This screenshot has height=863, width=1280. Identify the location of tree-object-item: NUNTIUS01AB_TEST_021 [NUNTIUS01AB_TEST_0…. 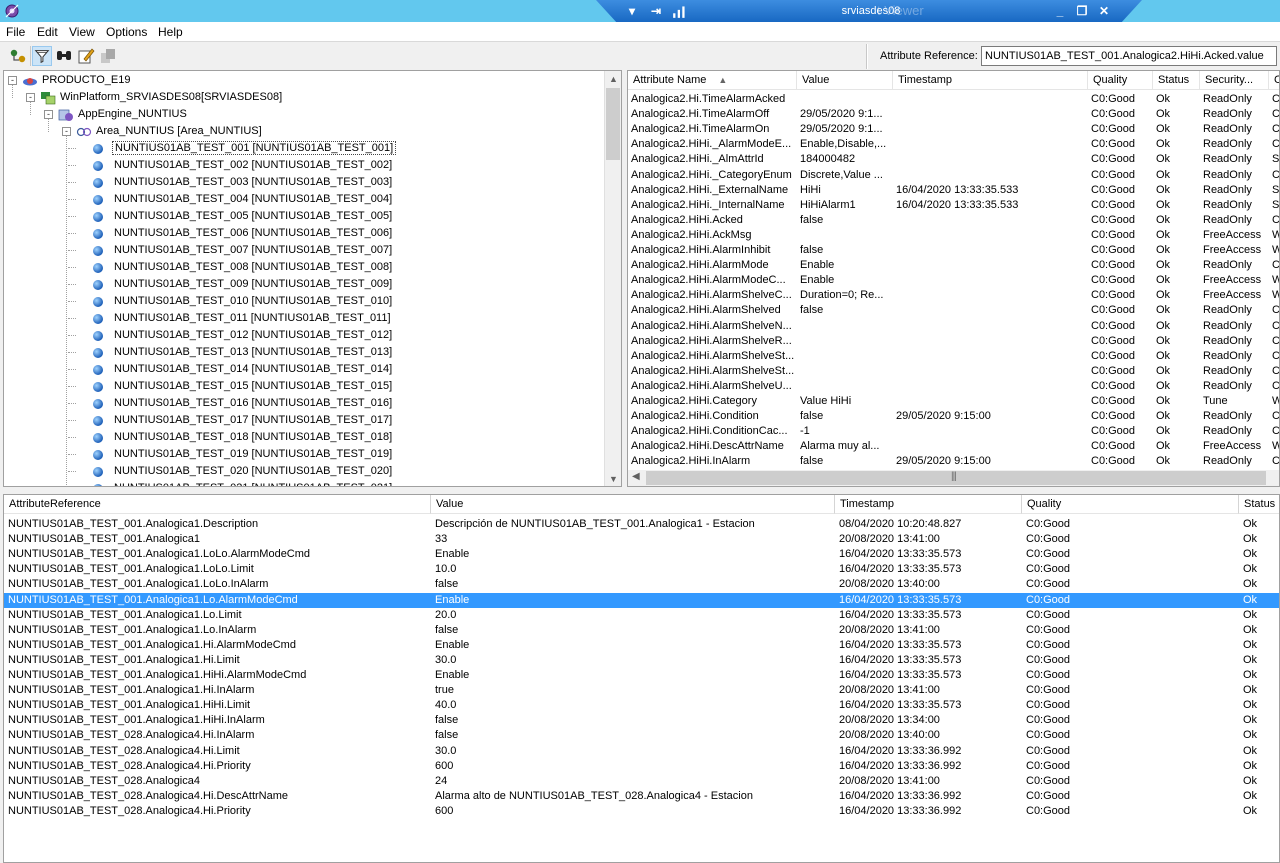
(253, 483).